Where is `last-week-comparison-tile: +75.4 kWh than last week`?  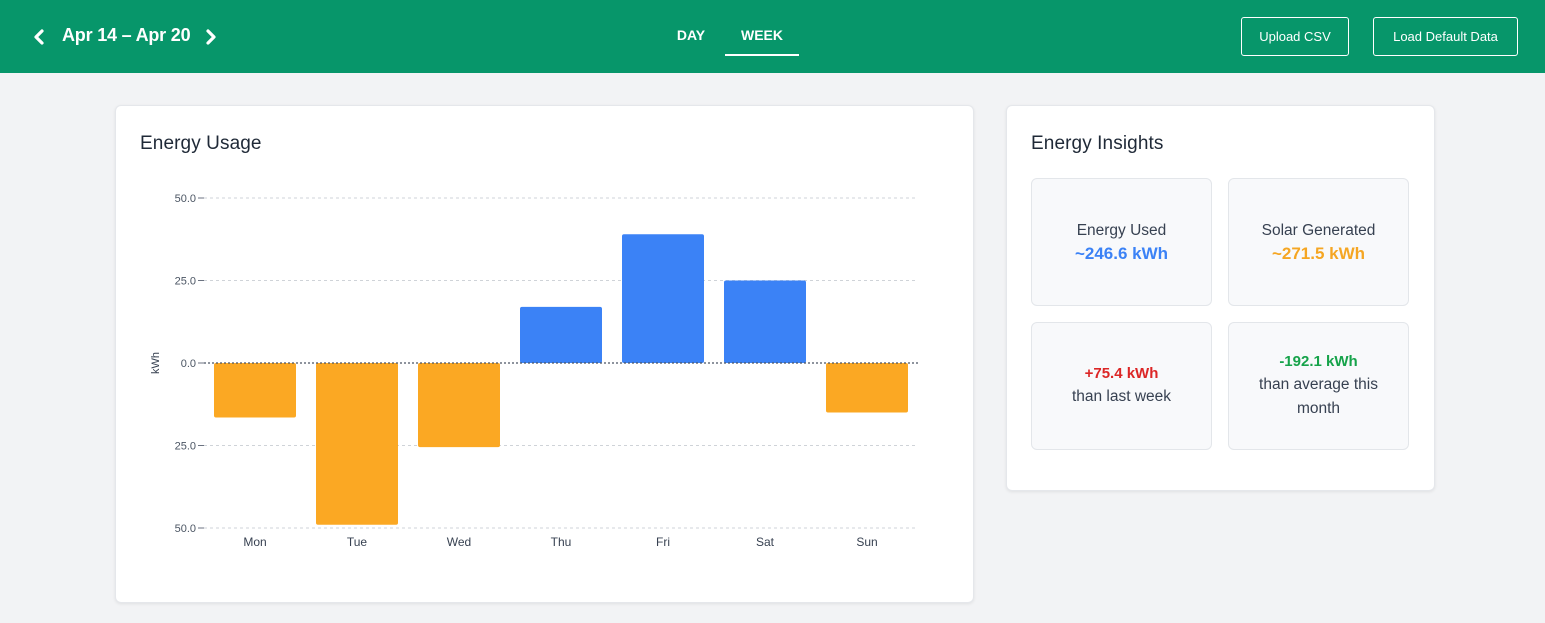 last-week-comparison-tile: +75.4 kWh than last week is located at coordinates (1121, 386).